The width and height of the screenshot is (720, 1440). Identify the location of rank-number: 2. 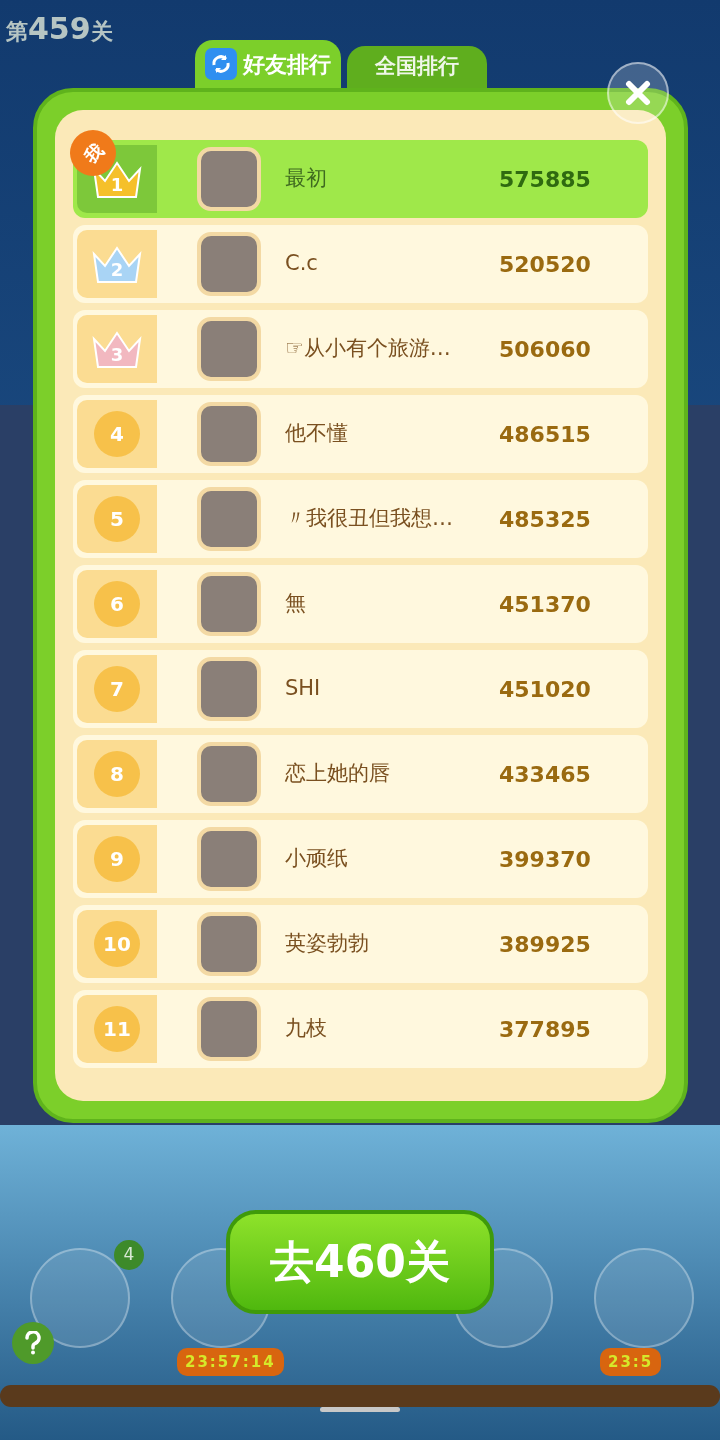
(117, 269).